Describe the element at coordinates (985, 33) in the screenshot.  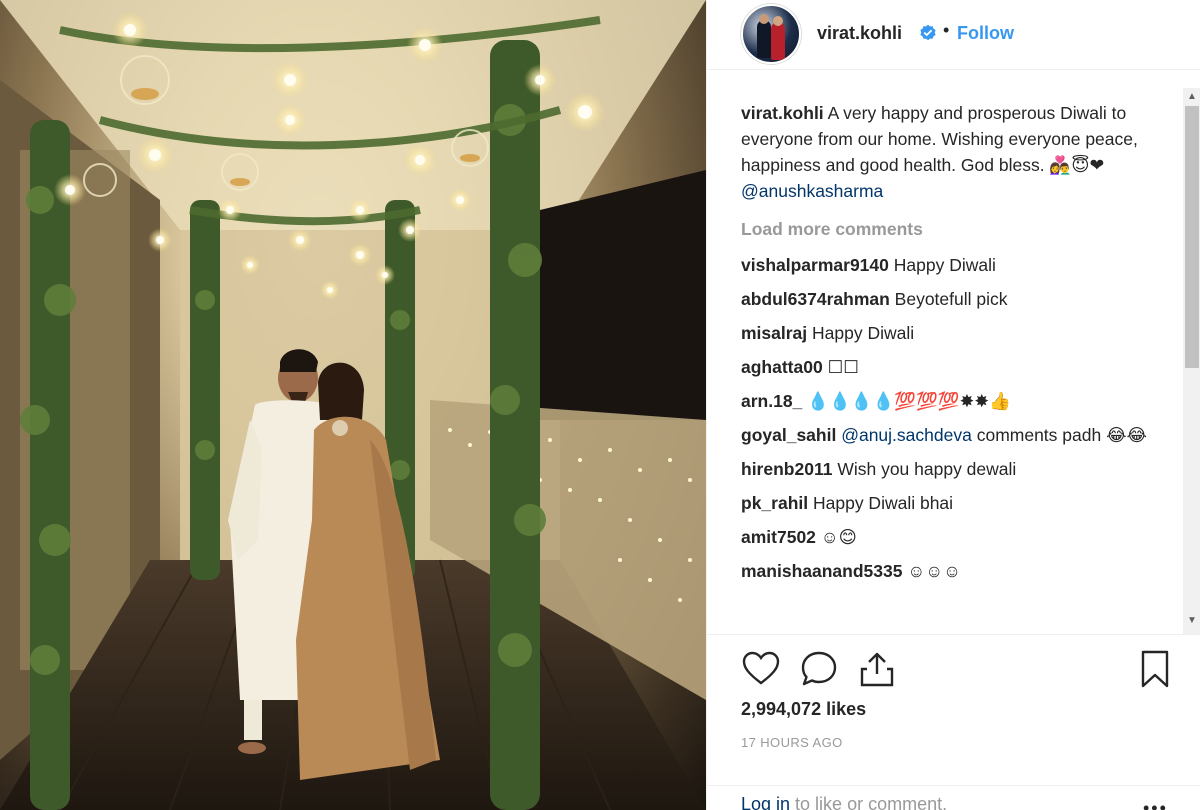
I see `follow-button: Follow` at that location.